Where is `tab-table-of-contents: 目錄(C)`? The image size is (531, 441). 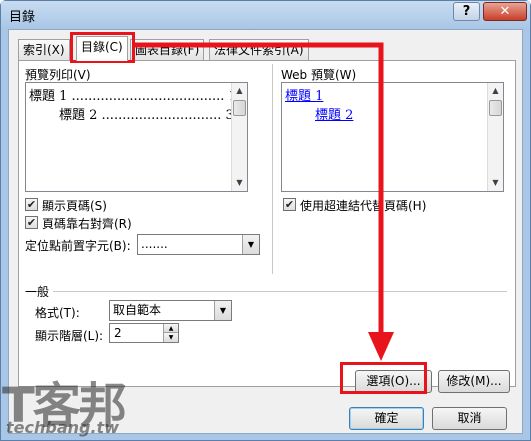
tab-table-of-contents: 目錄(C) is located at coordinates (102, 48).